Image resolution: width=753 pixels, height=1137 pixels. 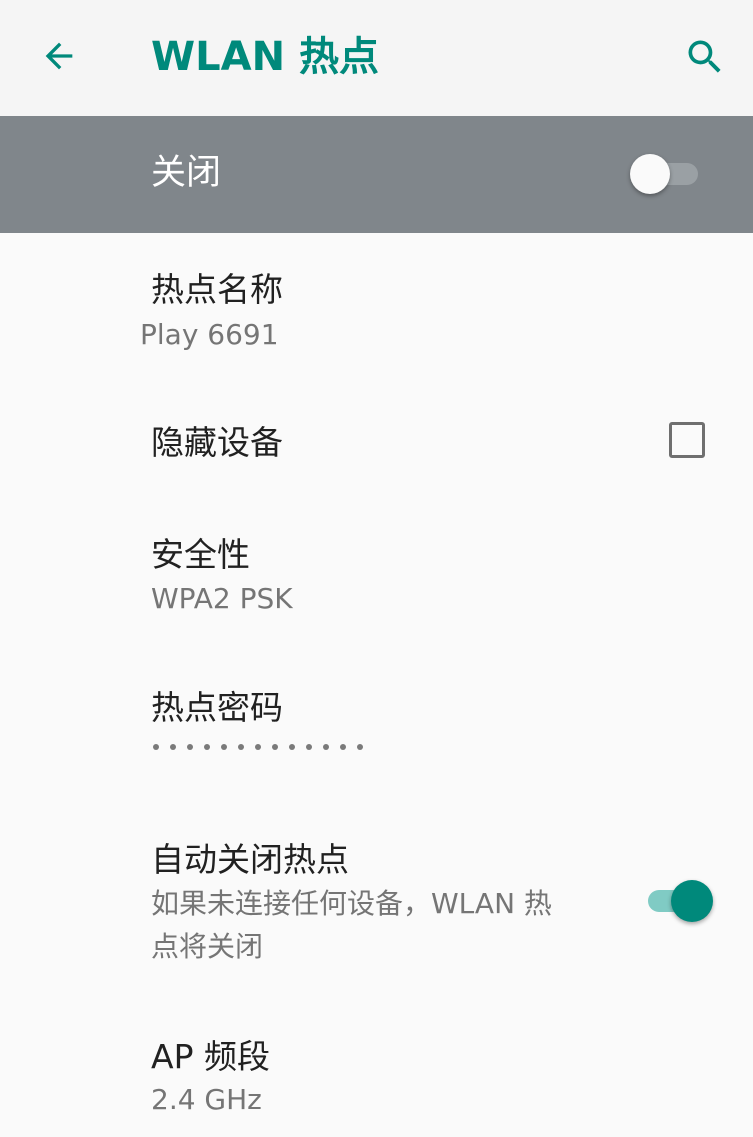 I want to click on hide-device-title: 隐藏设备, so click(x=217, y=442).